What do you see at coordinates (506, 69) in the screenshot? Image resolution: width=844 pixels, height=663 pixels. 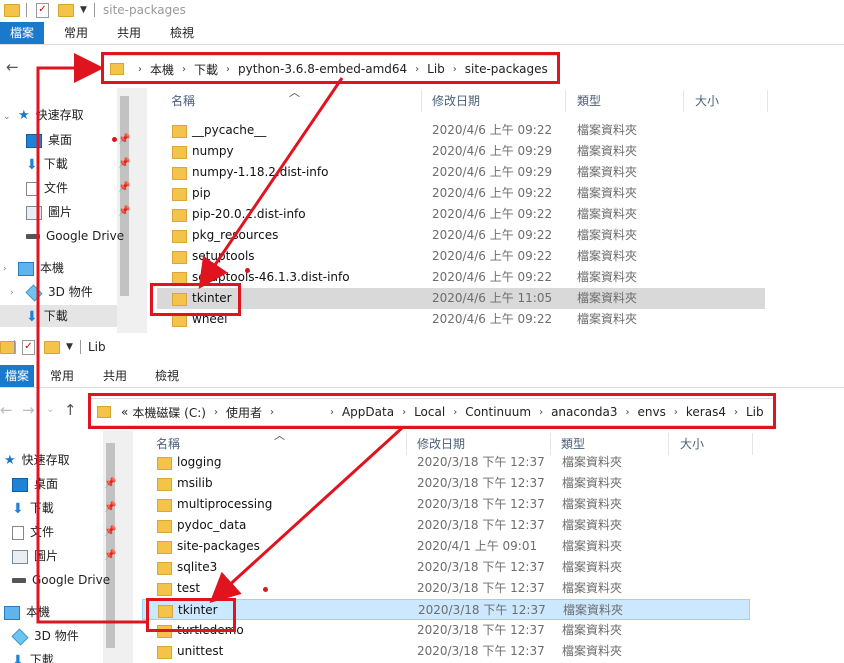 I see `breadcrumb-site-packages: site-packages` at bounding box center [506, 69].